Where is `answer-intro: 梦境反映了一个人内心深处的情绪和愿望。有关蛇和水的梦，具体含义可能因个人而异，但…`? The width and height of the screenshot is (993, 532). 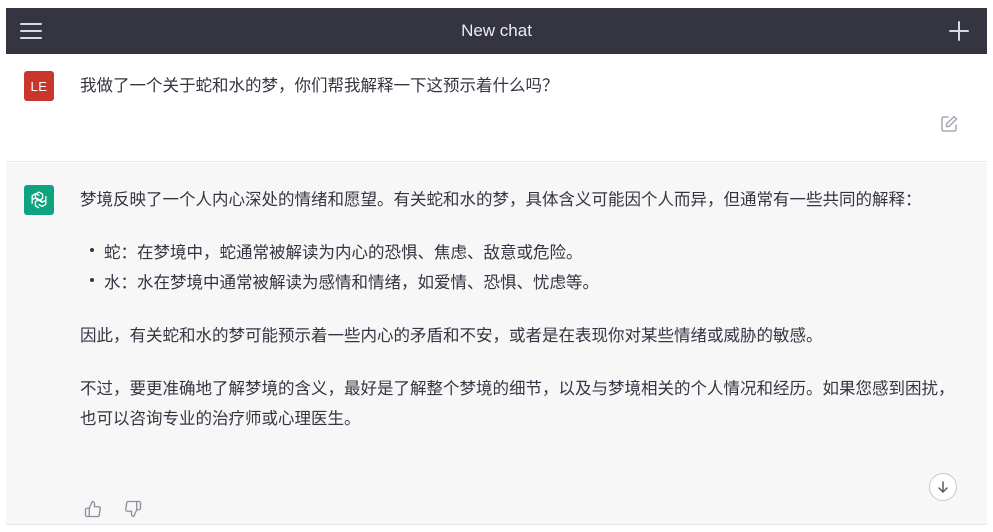
answer-intro: 梦境反映了一个人内心深处的情绪和愿望。有关蛇和水的梦，具体含义可能因个人而异，但… is located at coordinates (501, 199).